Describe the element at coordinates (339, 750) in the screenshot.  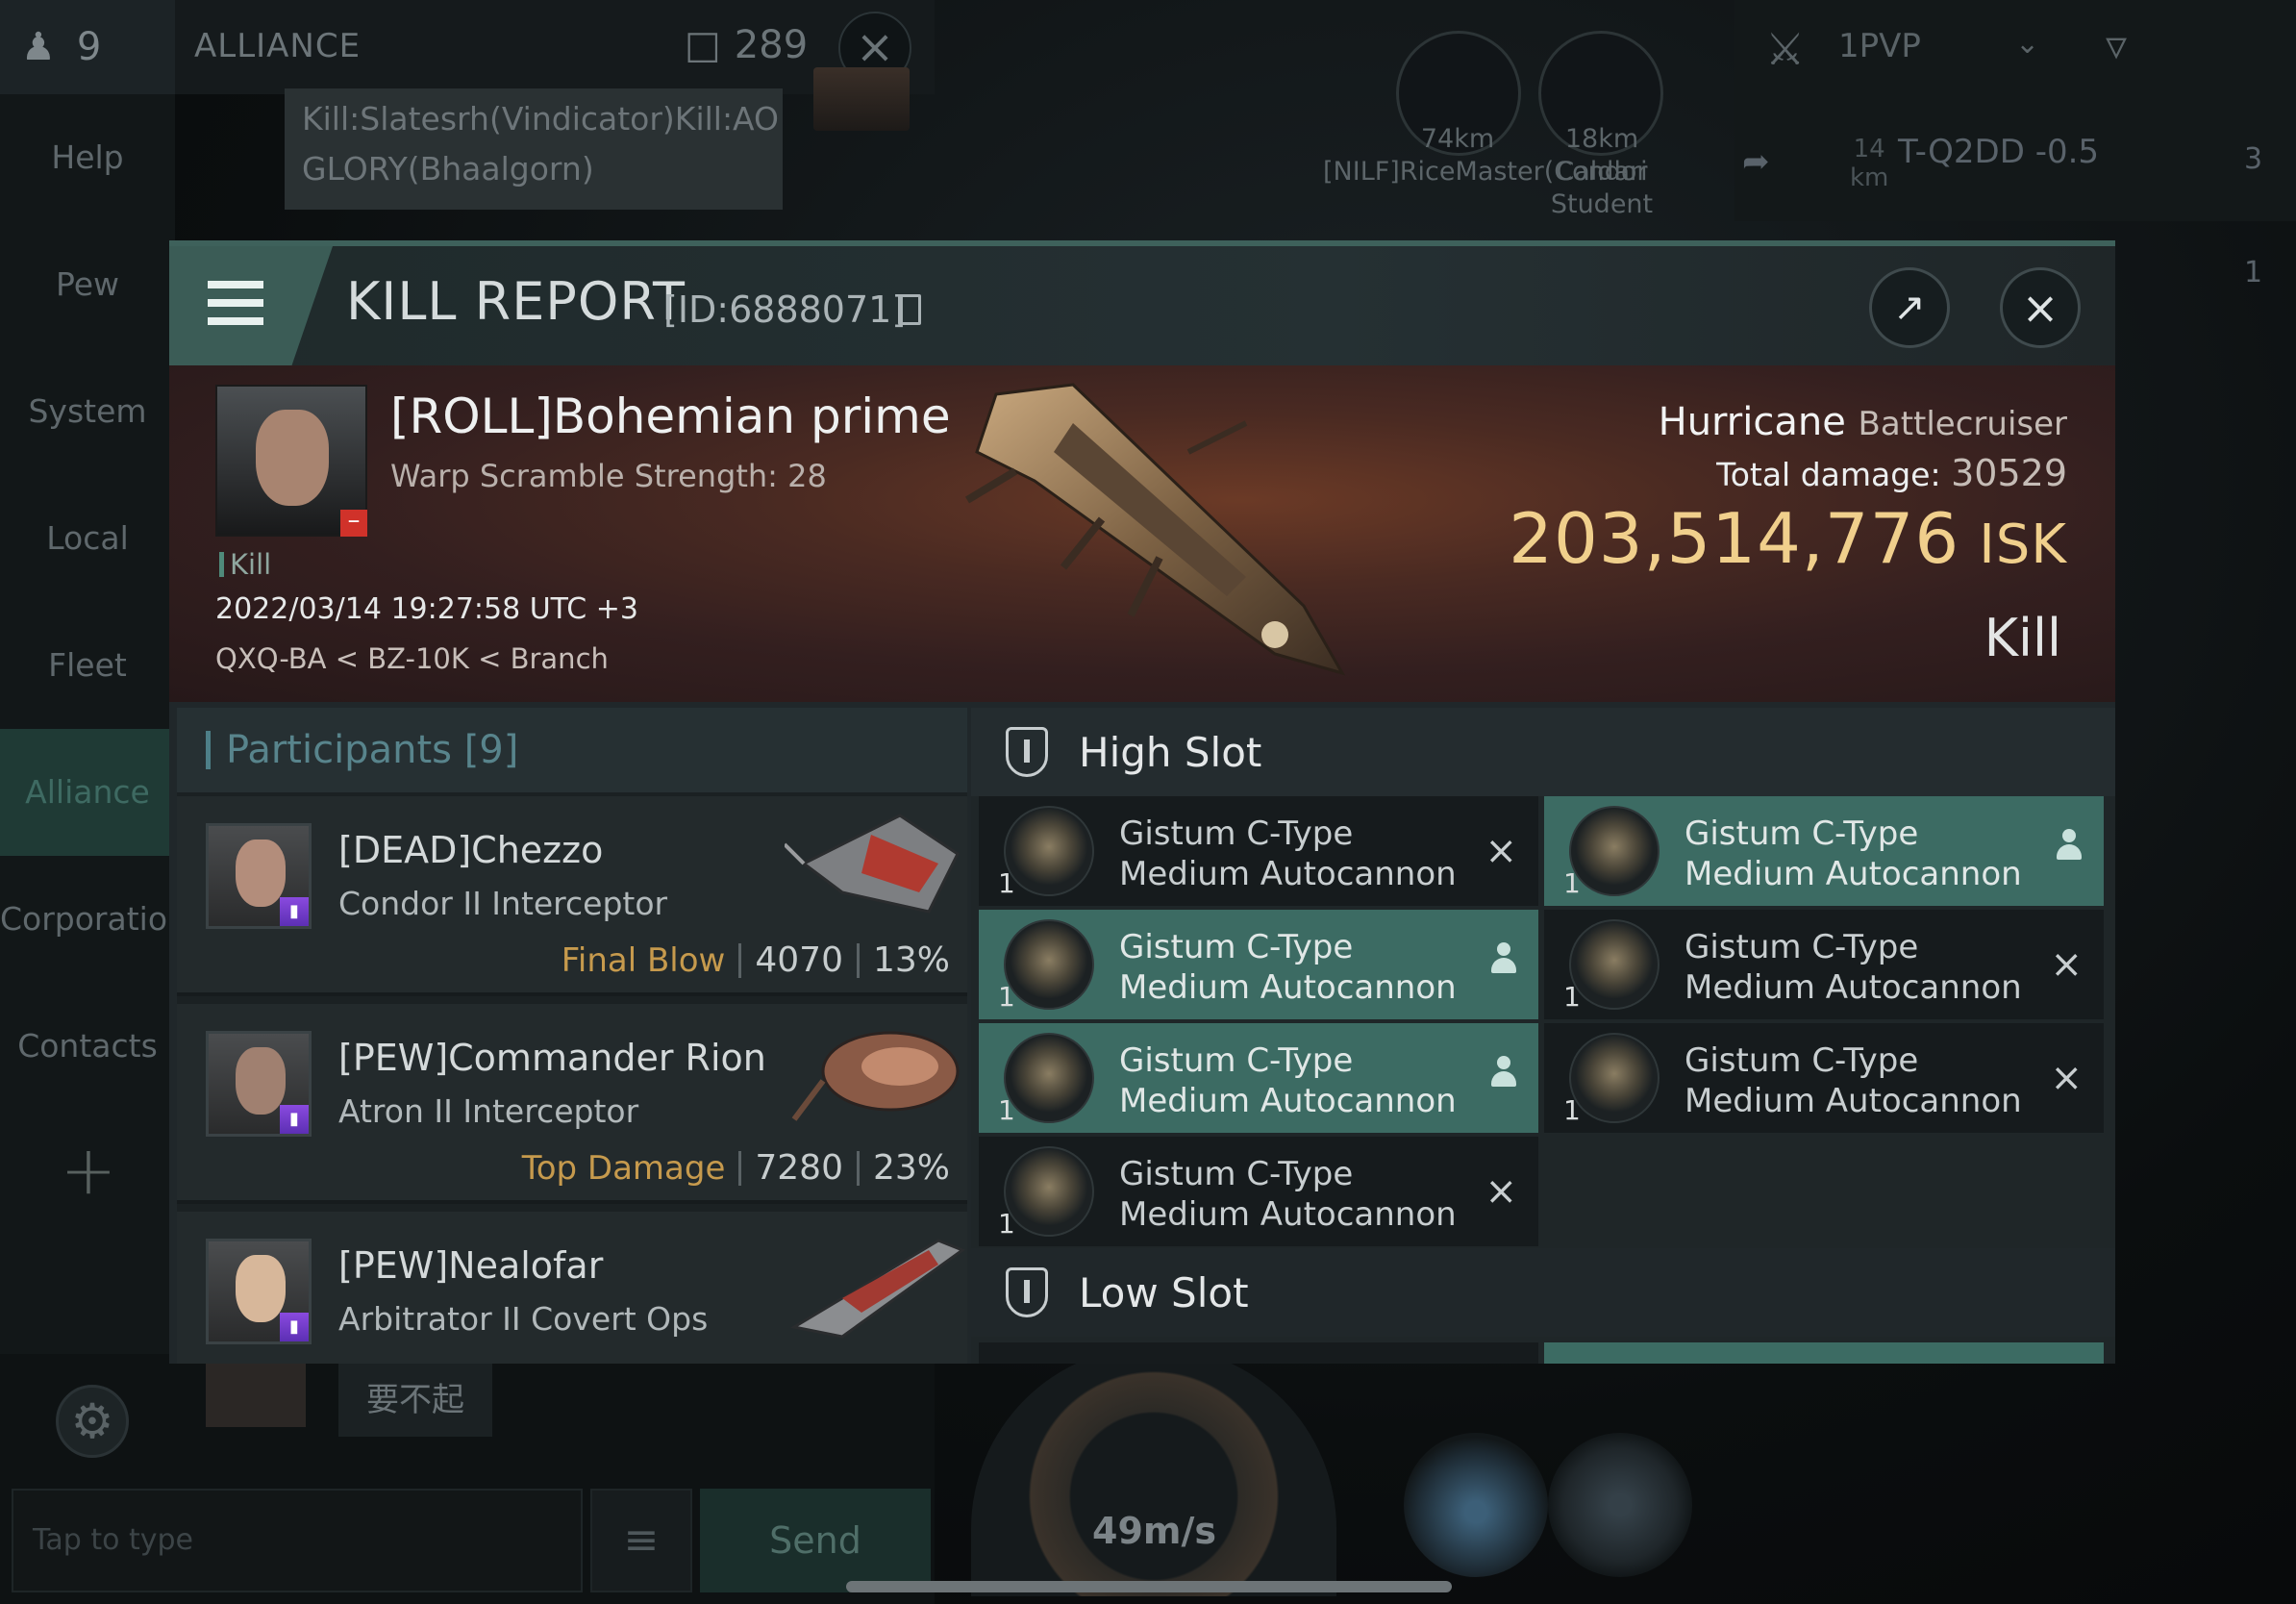
I see `participants-label: Participants` at that location.